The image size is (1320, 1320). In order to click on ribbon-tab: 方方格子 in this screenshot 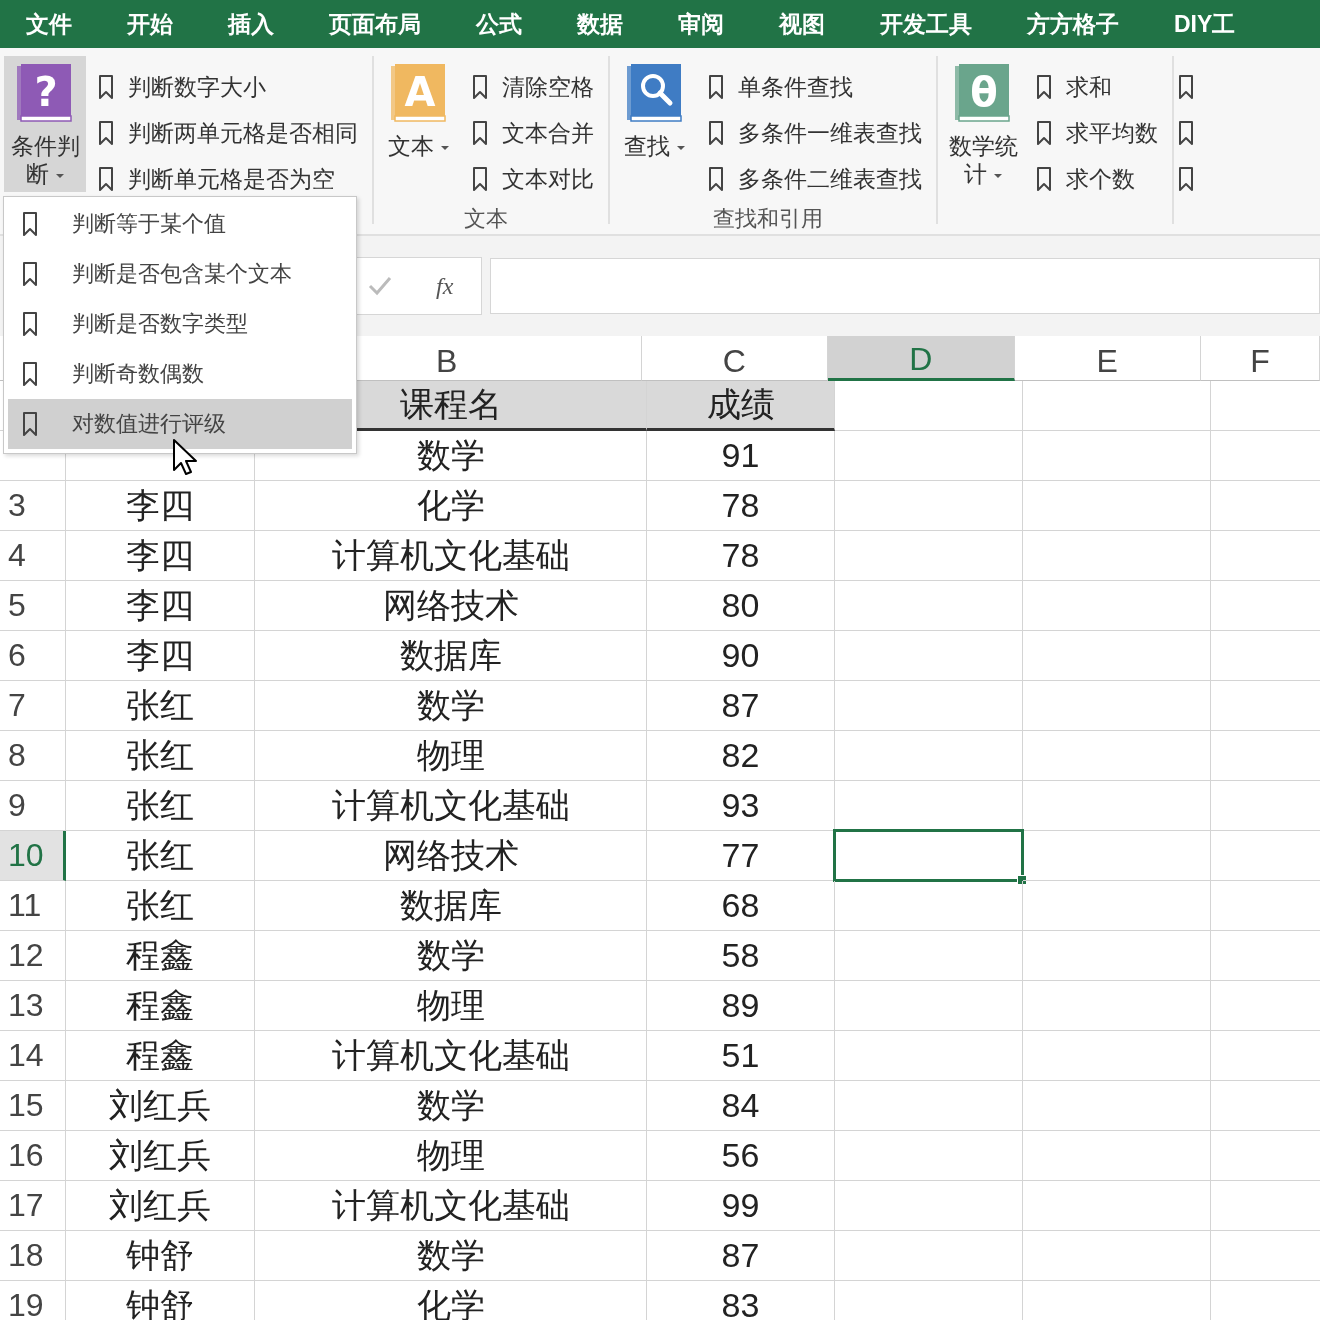, I will do `click(1073, 24)`.